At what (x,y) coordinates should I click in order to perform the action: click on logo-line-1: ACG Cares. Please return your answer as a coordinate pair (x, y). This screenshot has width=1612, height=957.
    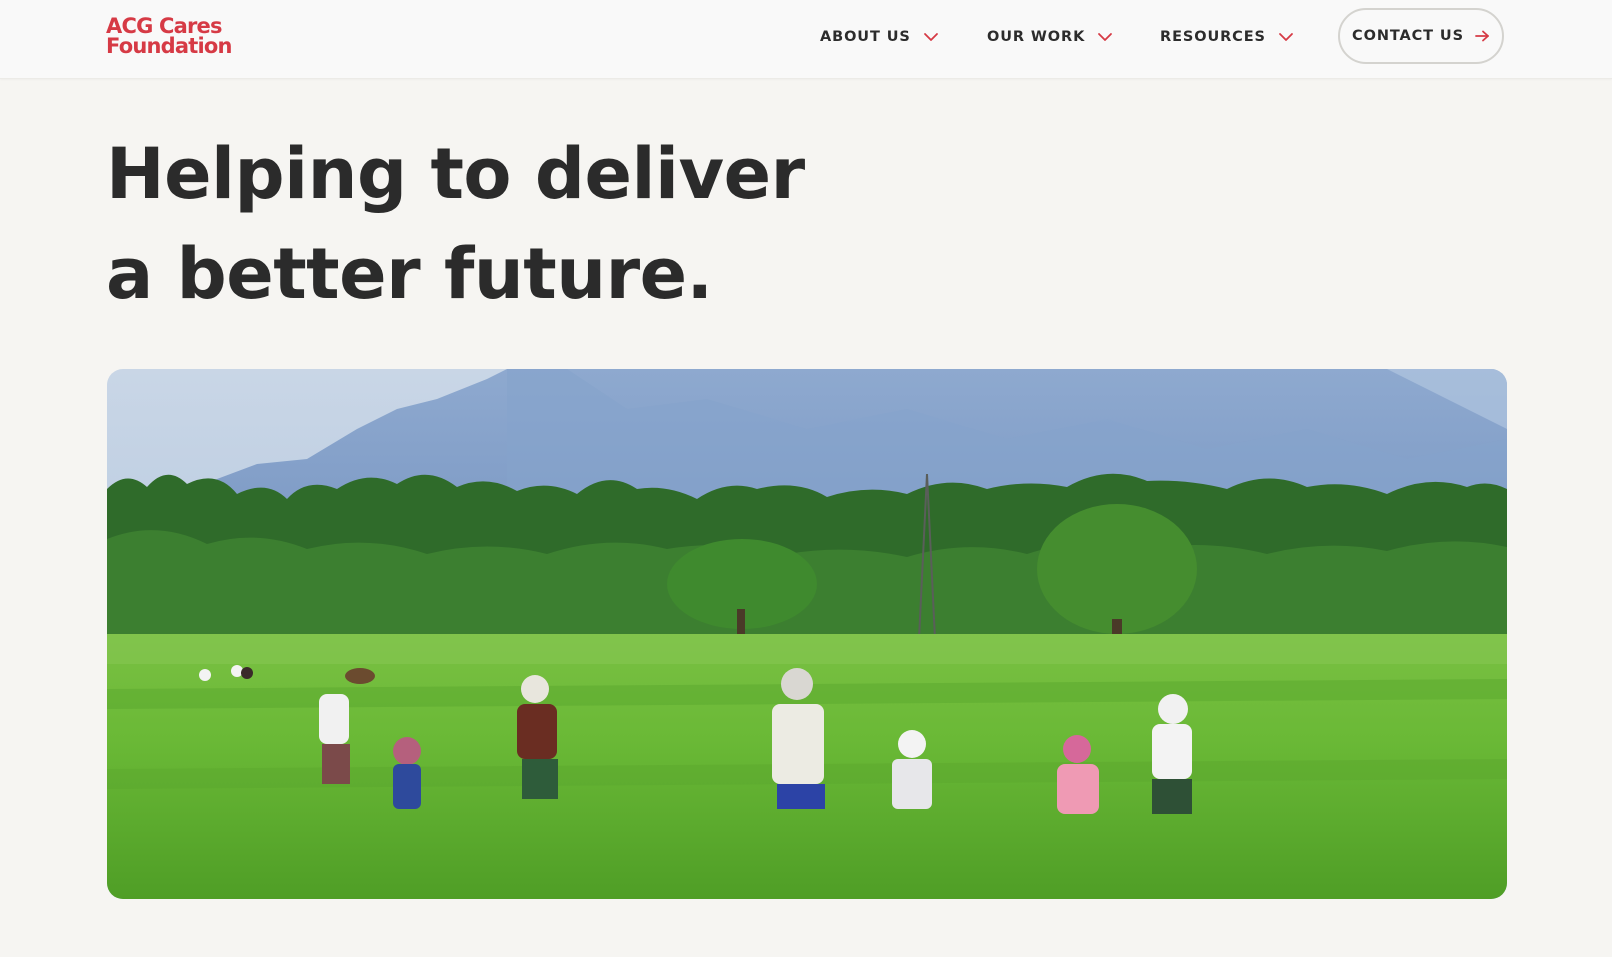
    Looking at the image, I should click on (164, 26).